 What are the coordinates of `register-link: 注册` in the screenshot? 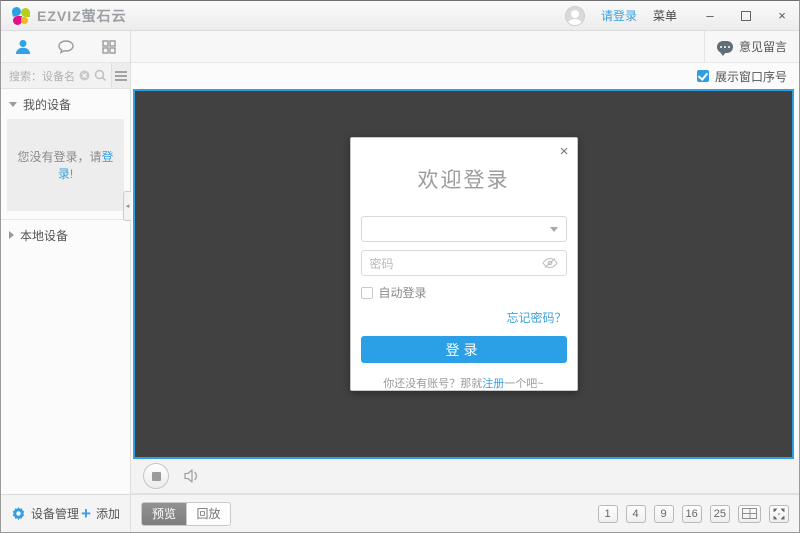 It's located at (493, 384).